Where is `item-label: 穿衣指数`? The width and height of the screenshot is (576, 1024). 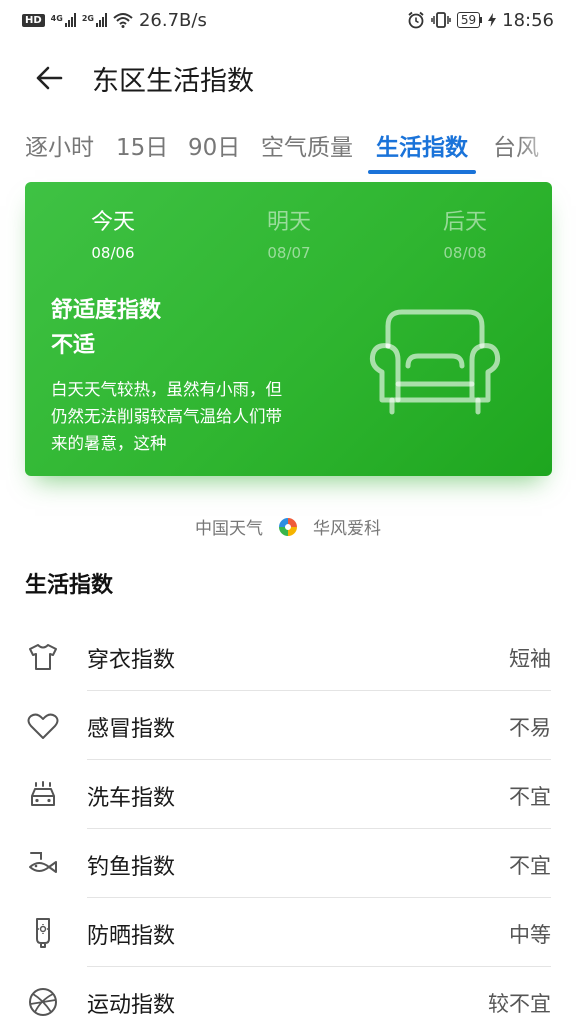
item-label: 穿衣指数 is located at coordinates (131, 660).